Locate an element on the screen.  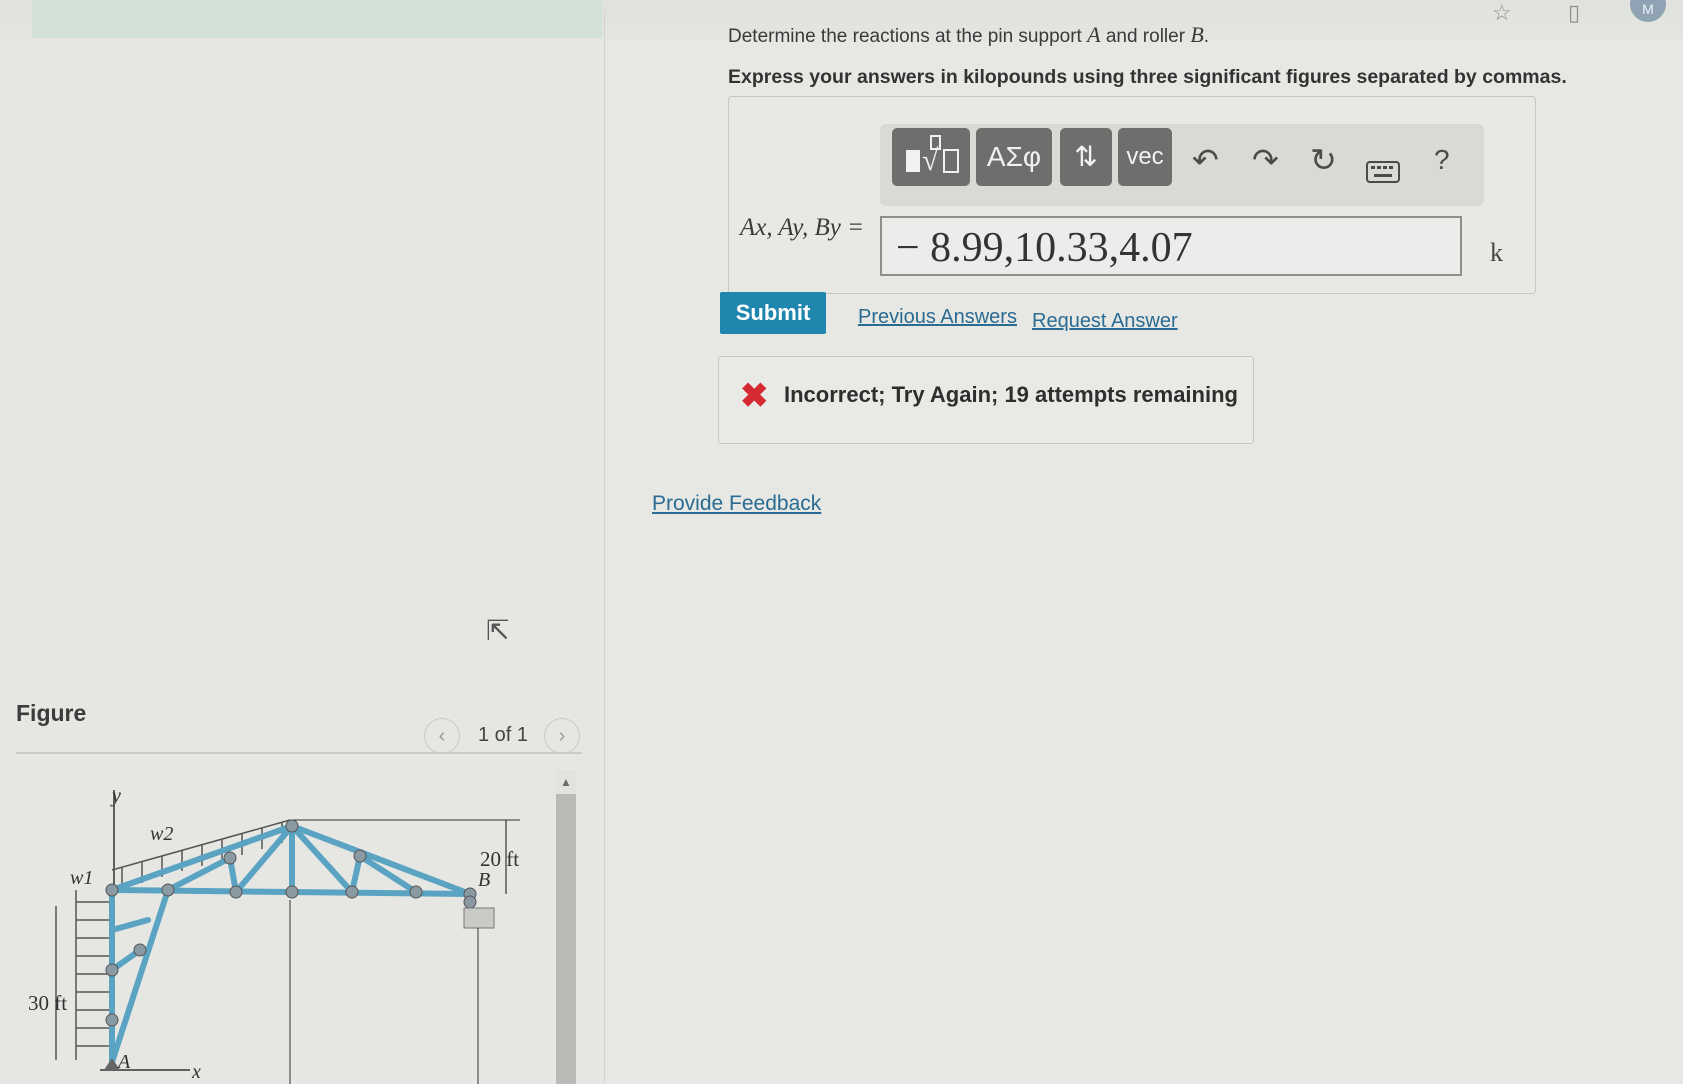
avatar: M is located at coordinates (1648, 11).